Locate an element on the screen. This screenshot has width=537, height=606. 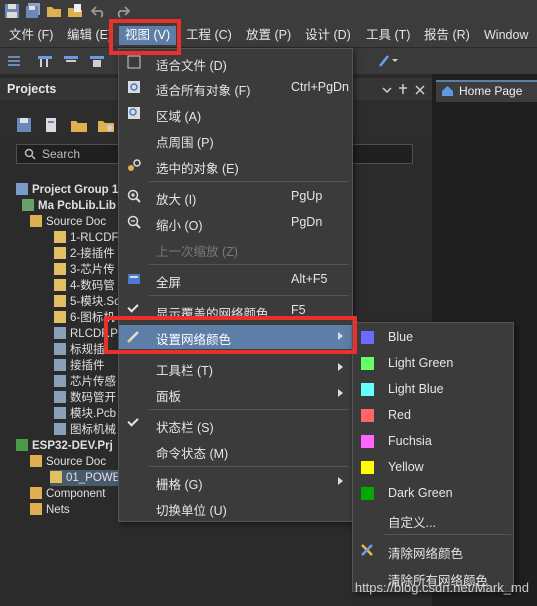
tree-item: 数码管开 is located at coordinates (85, 398).